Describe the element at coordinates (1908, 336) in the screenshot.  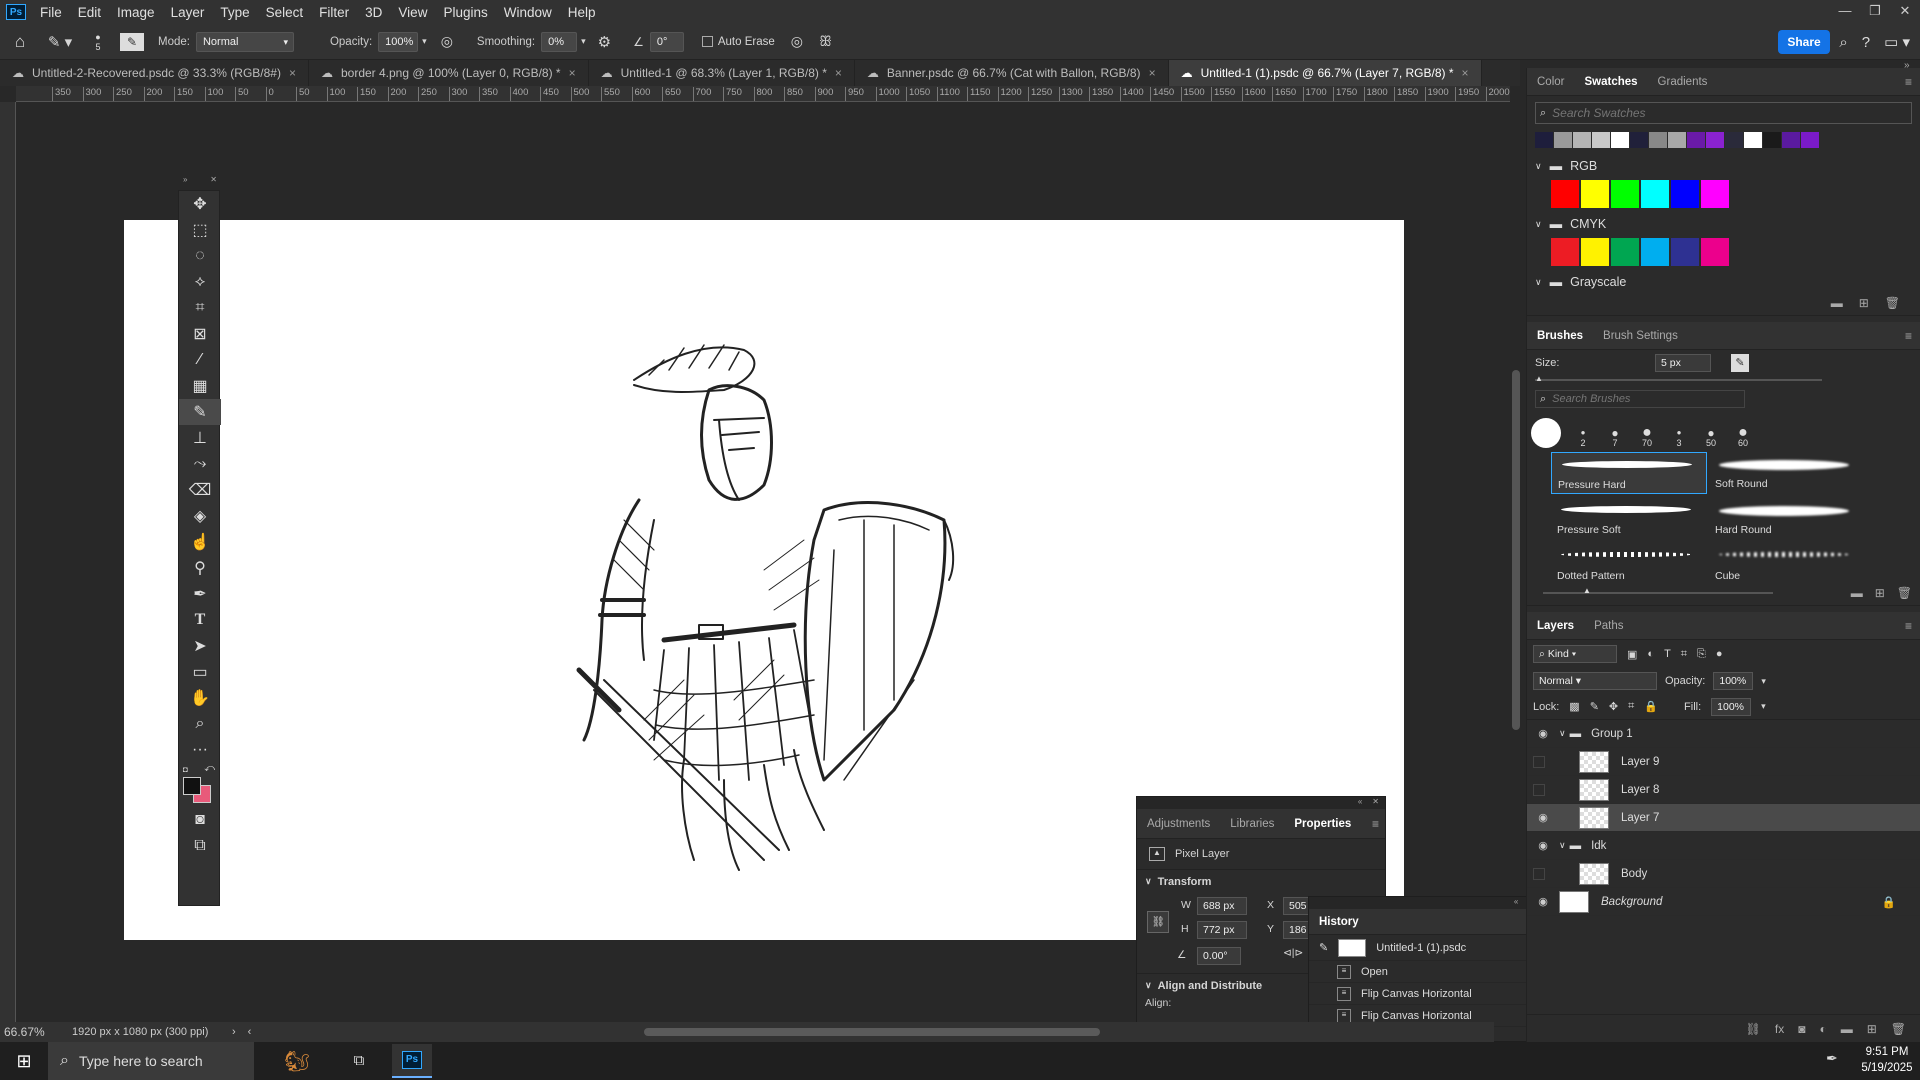
I see `panel-menu-icon: ≡` at that location.